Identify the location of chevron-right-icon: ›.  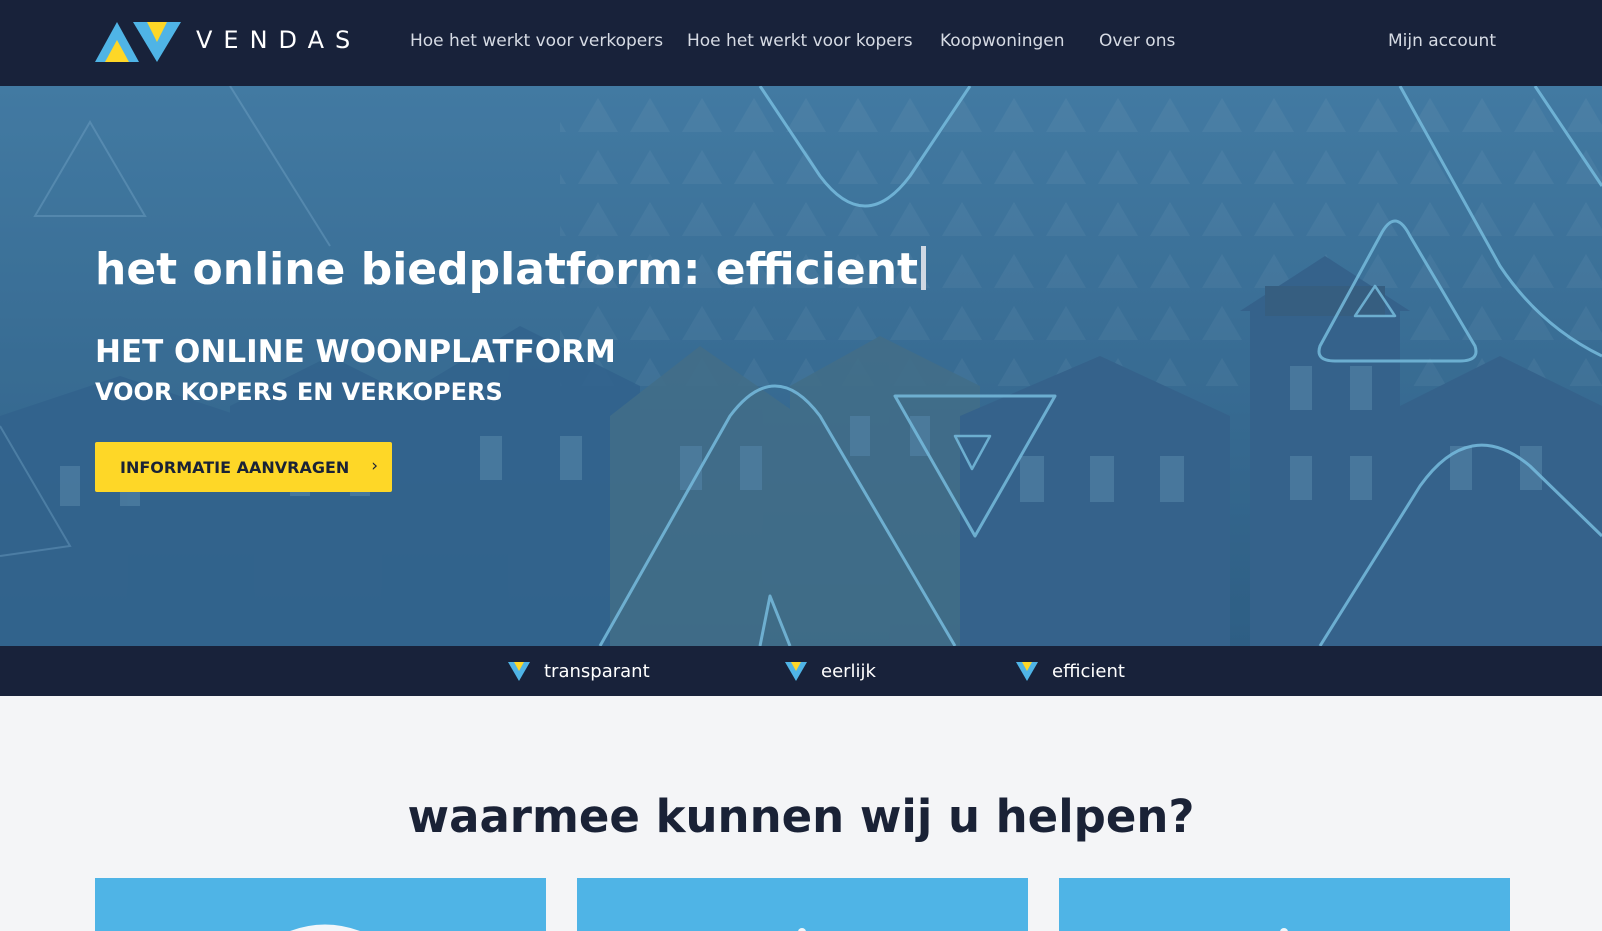
(374, 466).